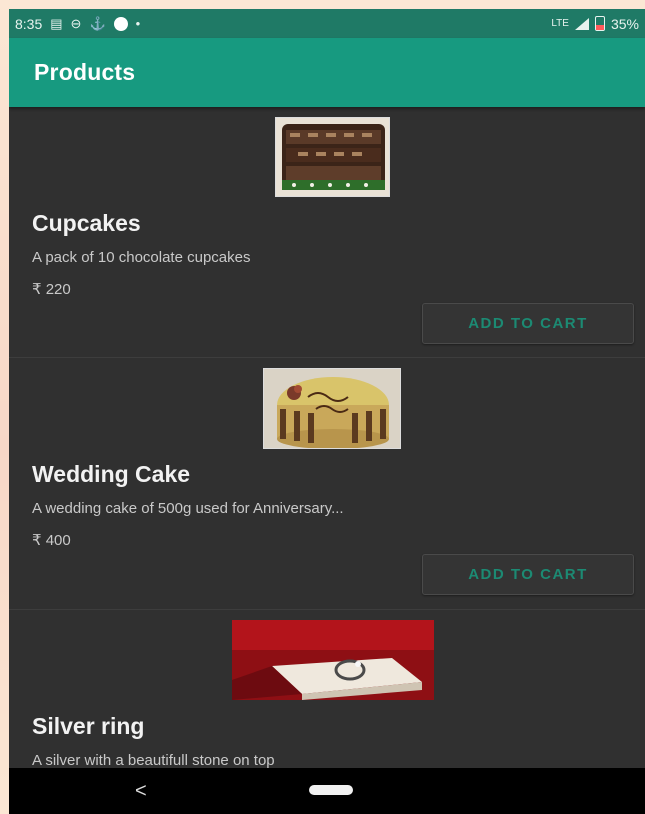 This screenshot has height=814, width=645. What do you see at coordinates (332, 157) in the screenshot?
I see `cupcakes-image` at bounding box center [332, 157].